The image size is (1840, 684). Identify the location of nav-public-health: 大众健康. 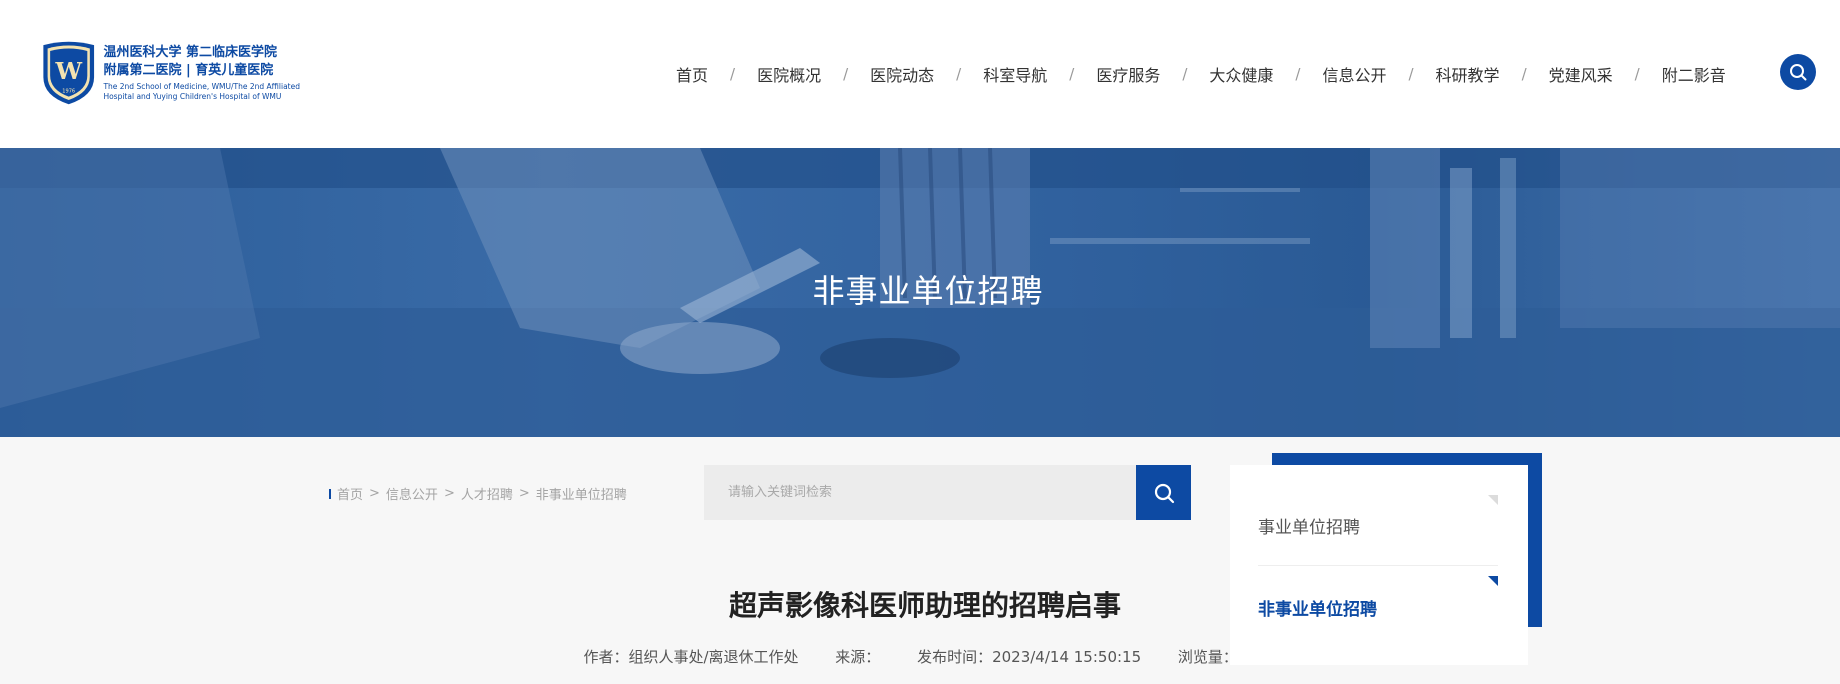
(1241, 74).